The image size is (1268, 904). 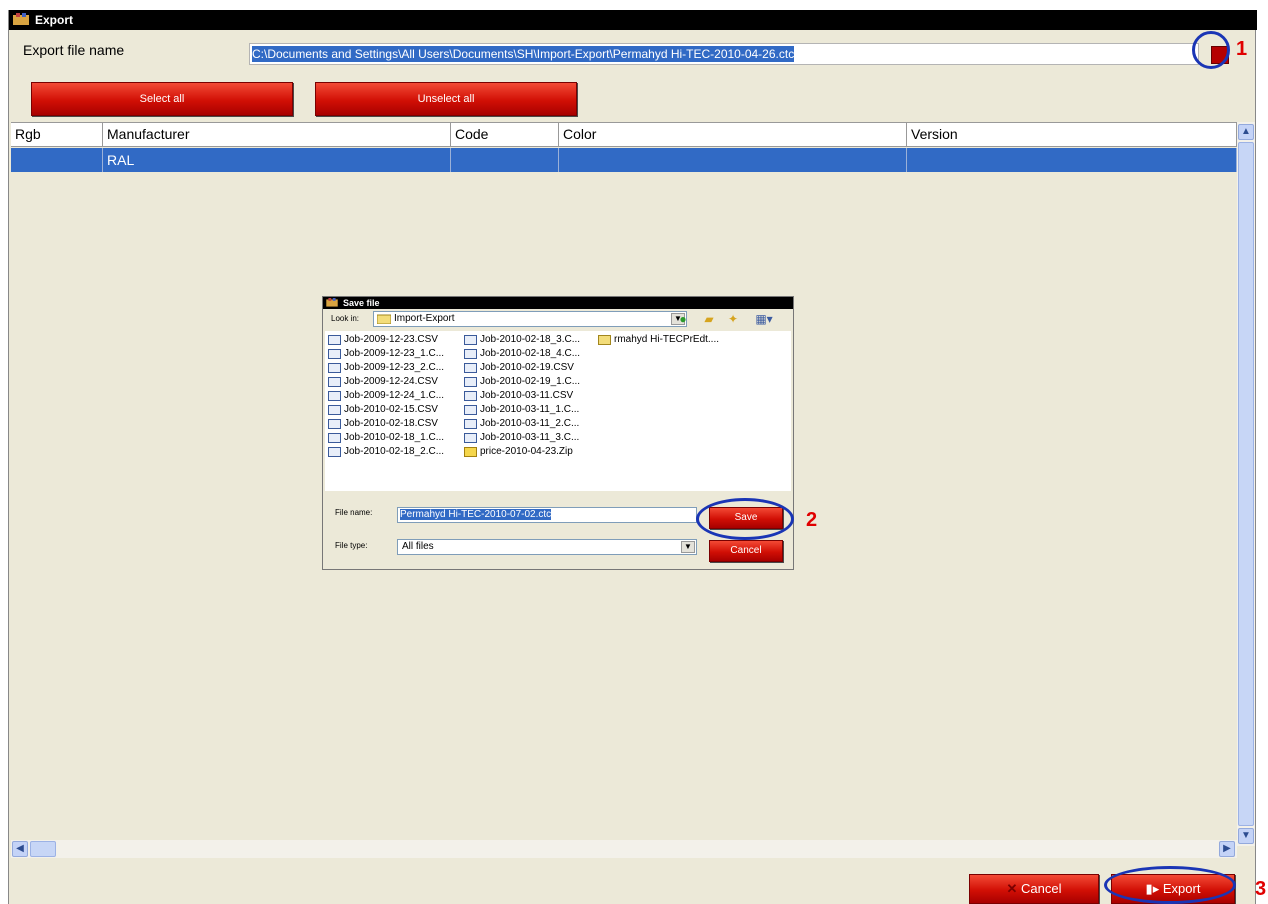 What do you see at coordinates (332, 302) in the screenshot?
I see `save-dialog-app-icon` at bounding box center [332, 302].